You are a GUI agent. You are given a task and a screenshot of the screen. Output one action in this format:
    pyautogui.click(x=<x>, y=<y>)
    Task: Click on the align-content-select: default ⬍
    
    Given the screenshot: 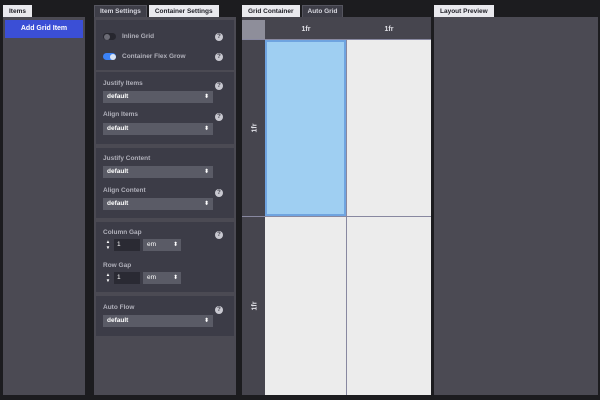 What is the action you would take?
    pyautogui.click(x=158, y=204)
    